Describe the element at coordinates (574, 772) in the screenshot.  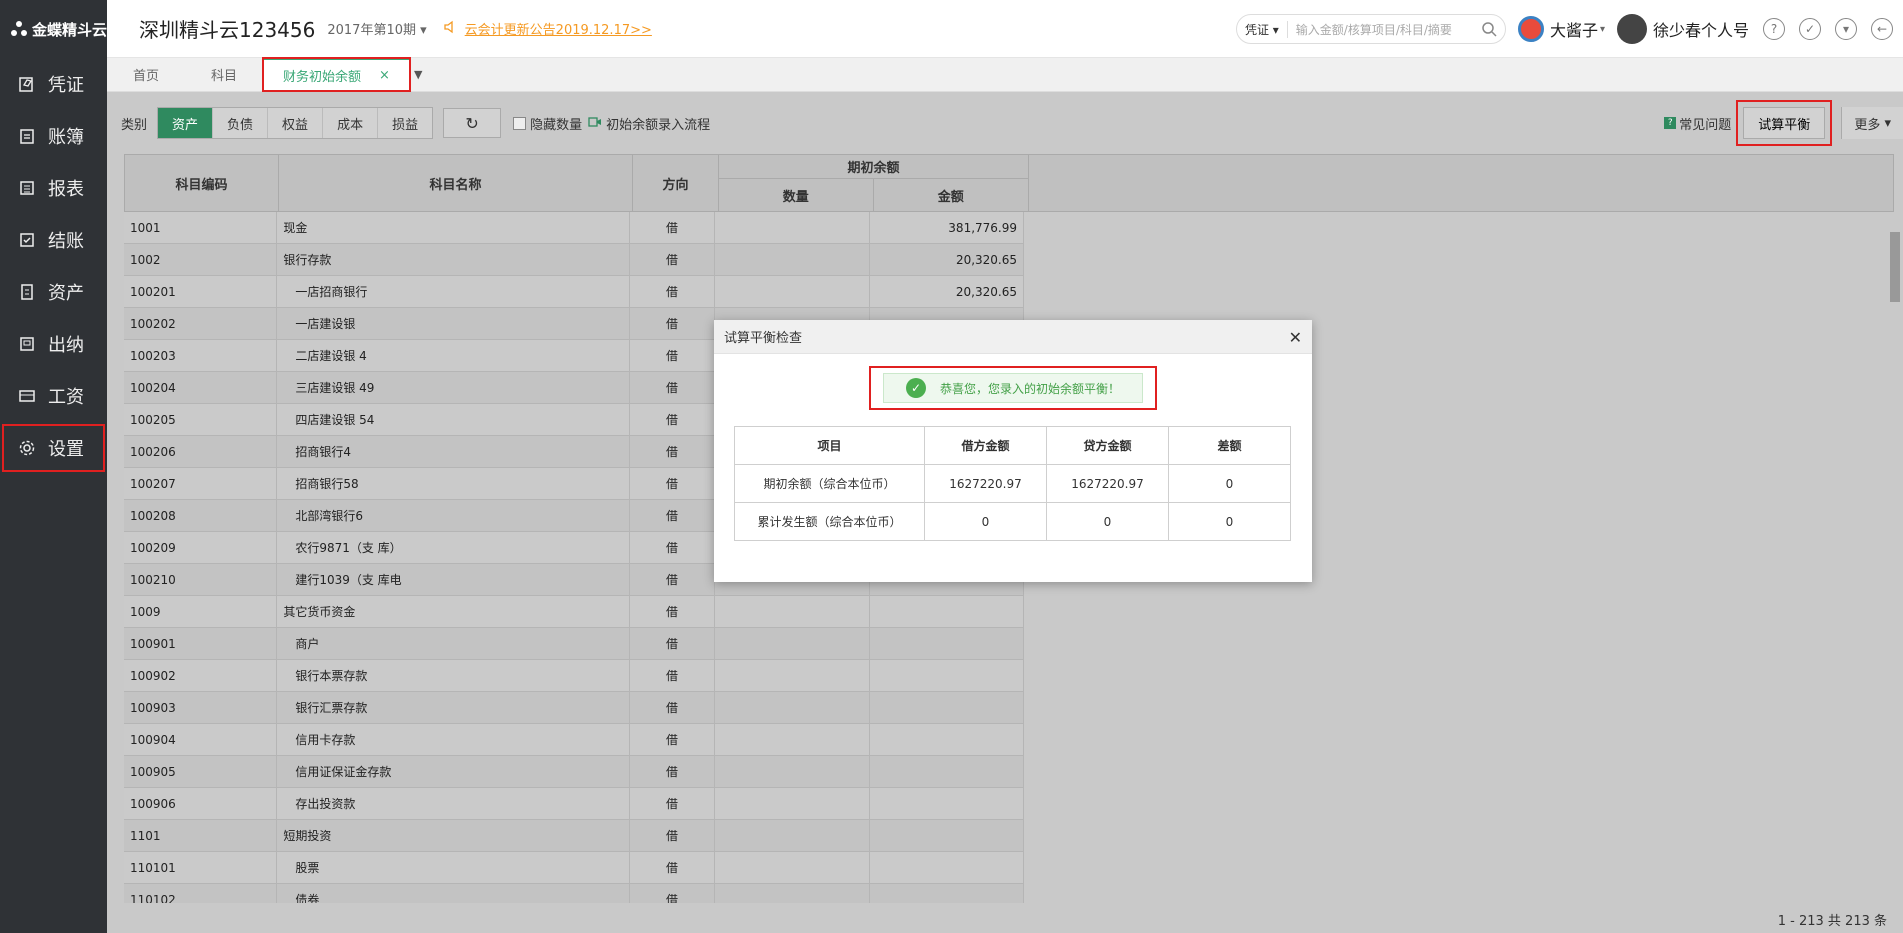
I see `table-row: 100905 信用证保证金存款借` at that location.